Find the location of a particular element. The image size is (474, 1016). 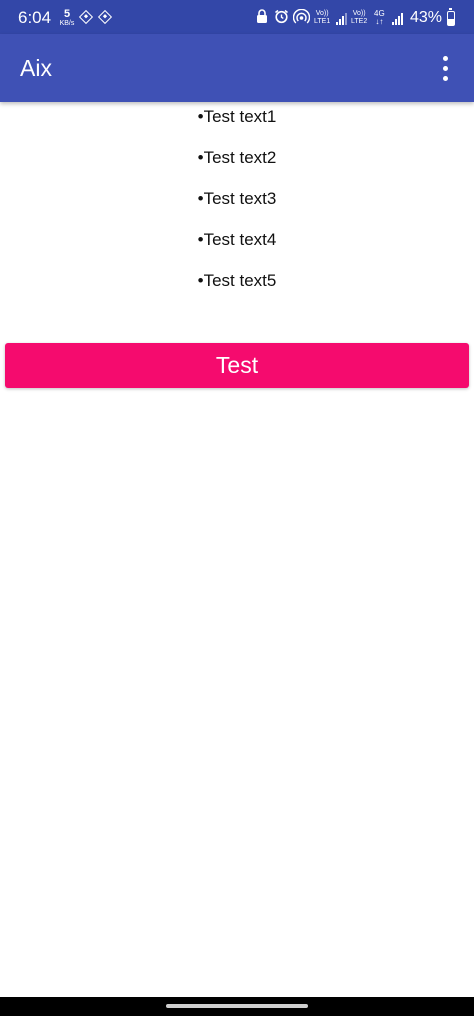

app-bar: Aix is located at coordinates (237, 68).